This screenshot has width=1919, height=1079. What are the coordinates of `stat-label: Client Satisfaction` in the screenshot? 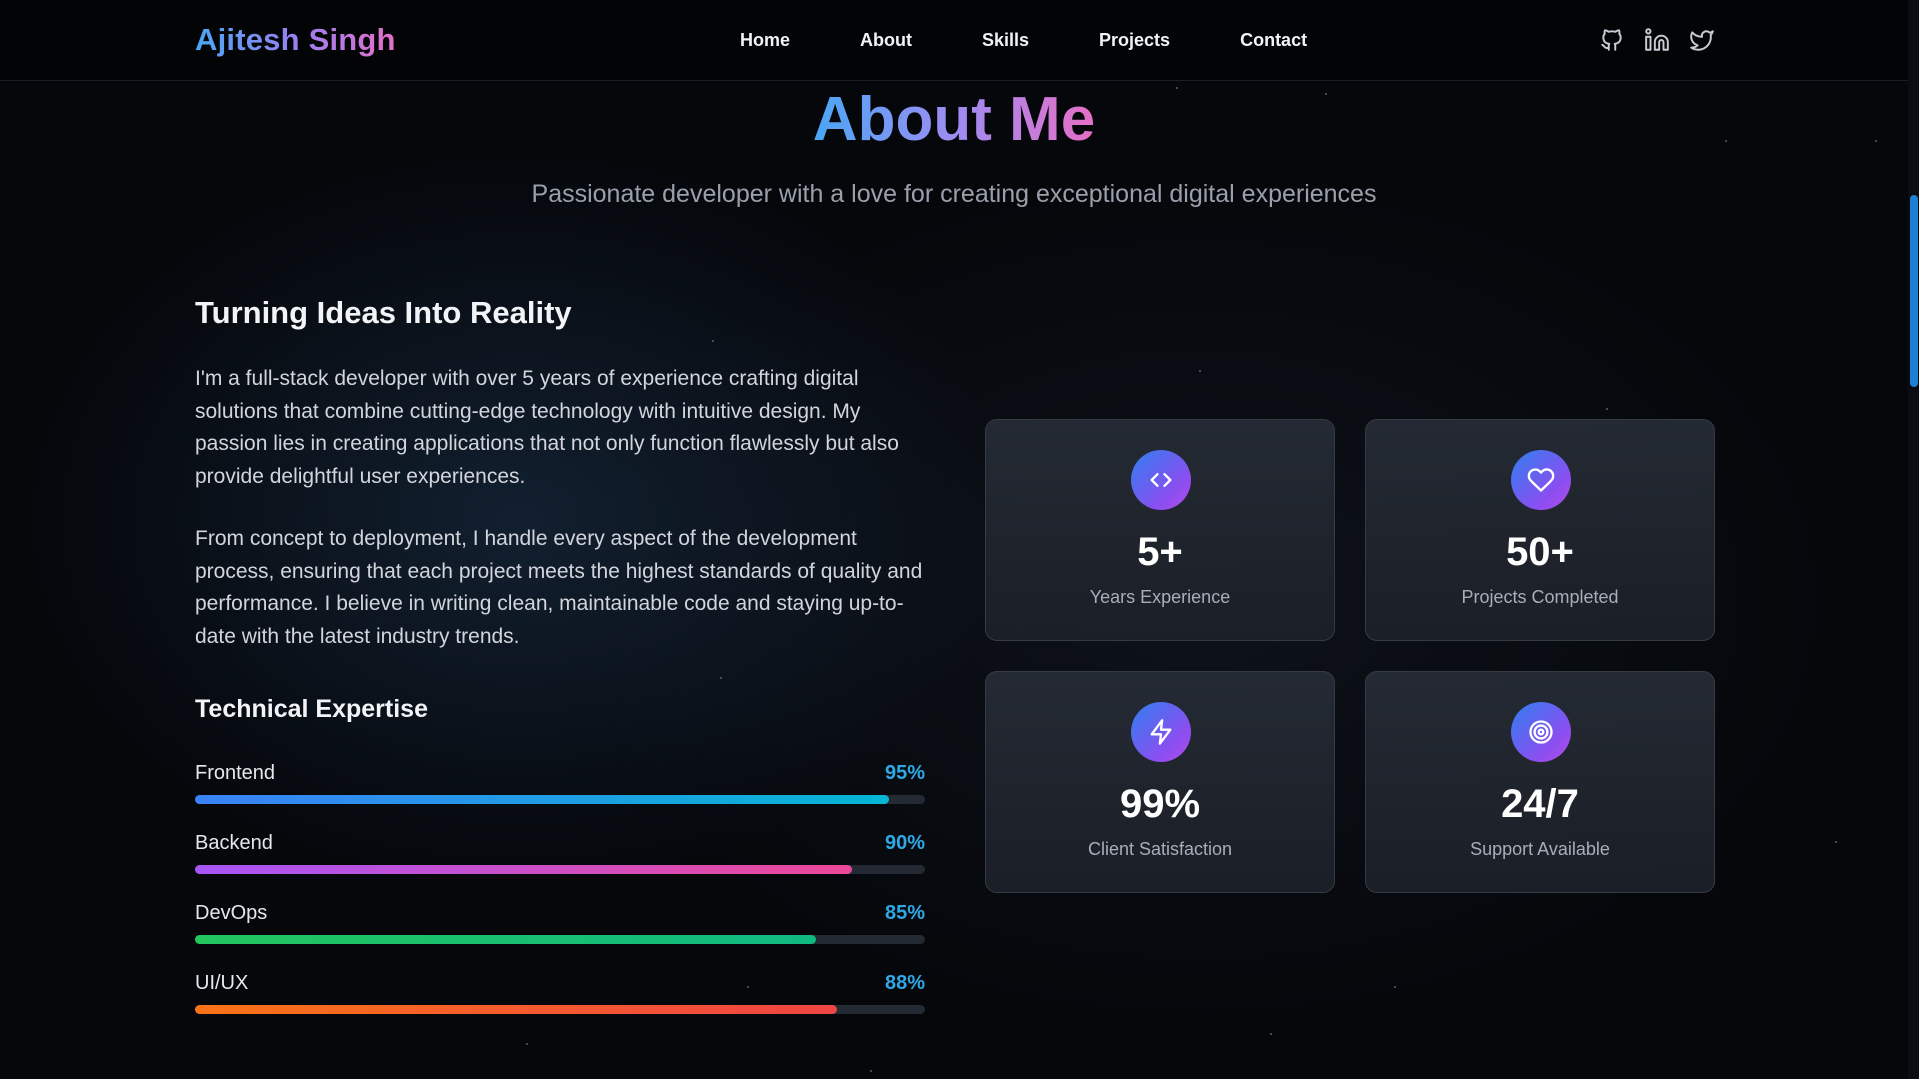 It's located at (1160, 849).